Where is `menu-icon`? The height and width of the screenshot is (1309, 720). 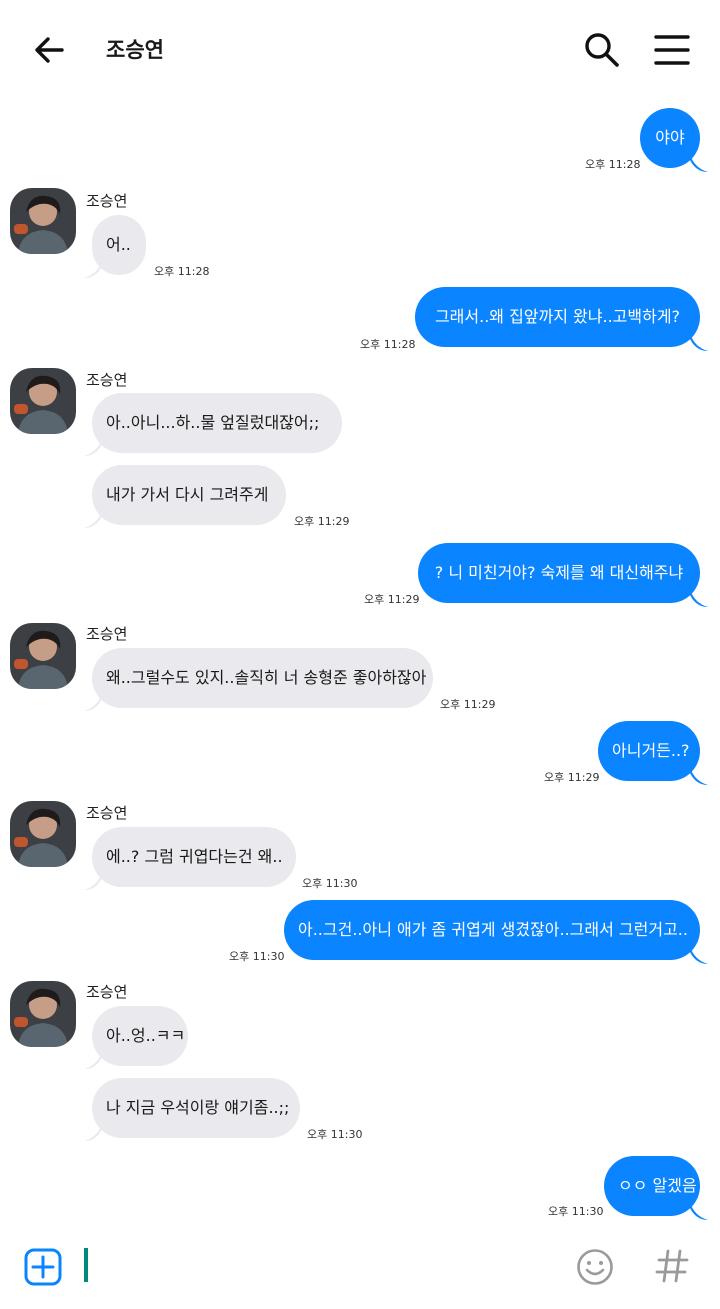
menu-icon is located at coordinates (672, 50).